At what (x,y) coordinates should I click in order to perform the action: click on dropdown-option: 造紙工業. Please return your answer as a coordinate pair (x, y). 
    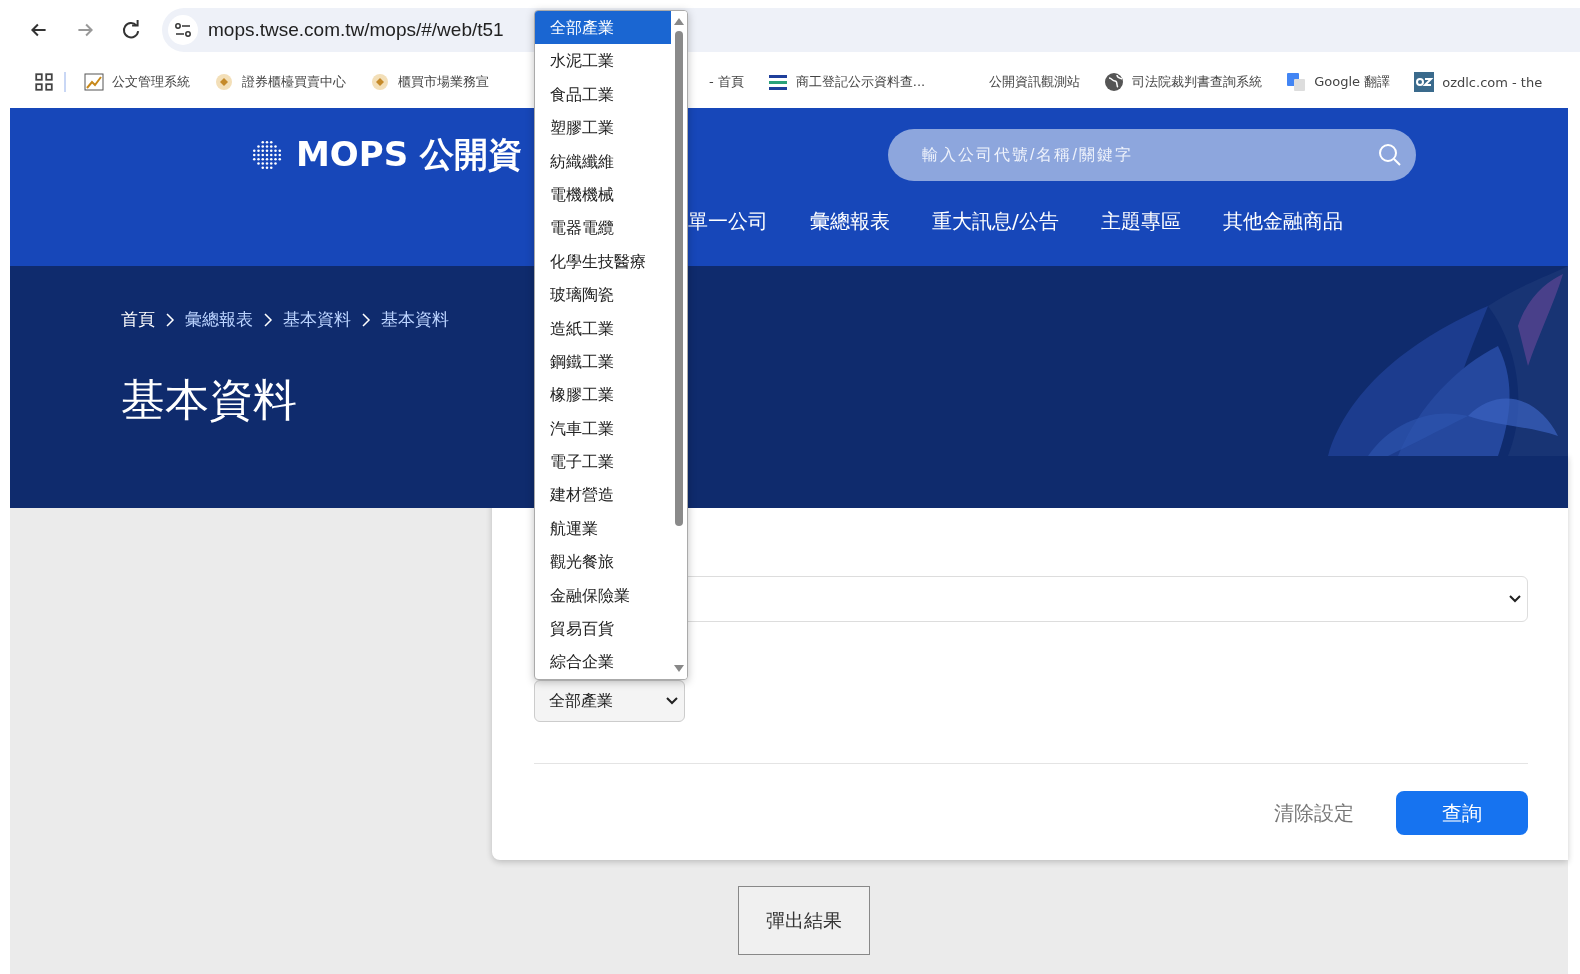
    Looking at the image, I should click on (603, 328).